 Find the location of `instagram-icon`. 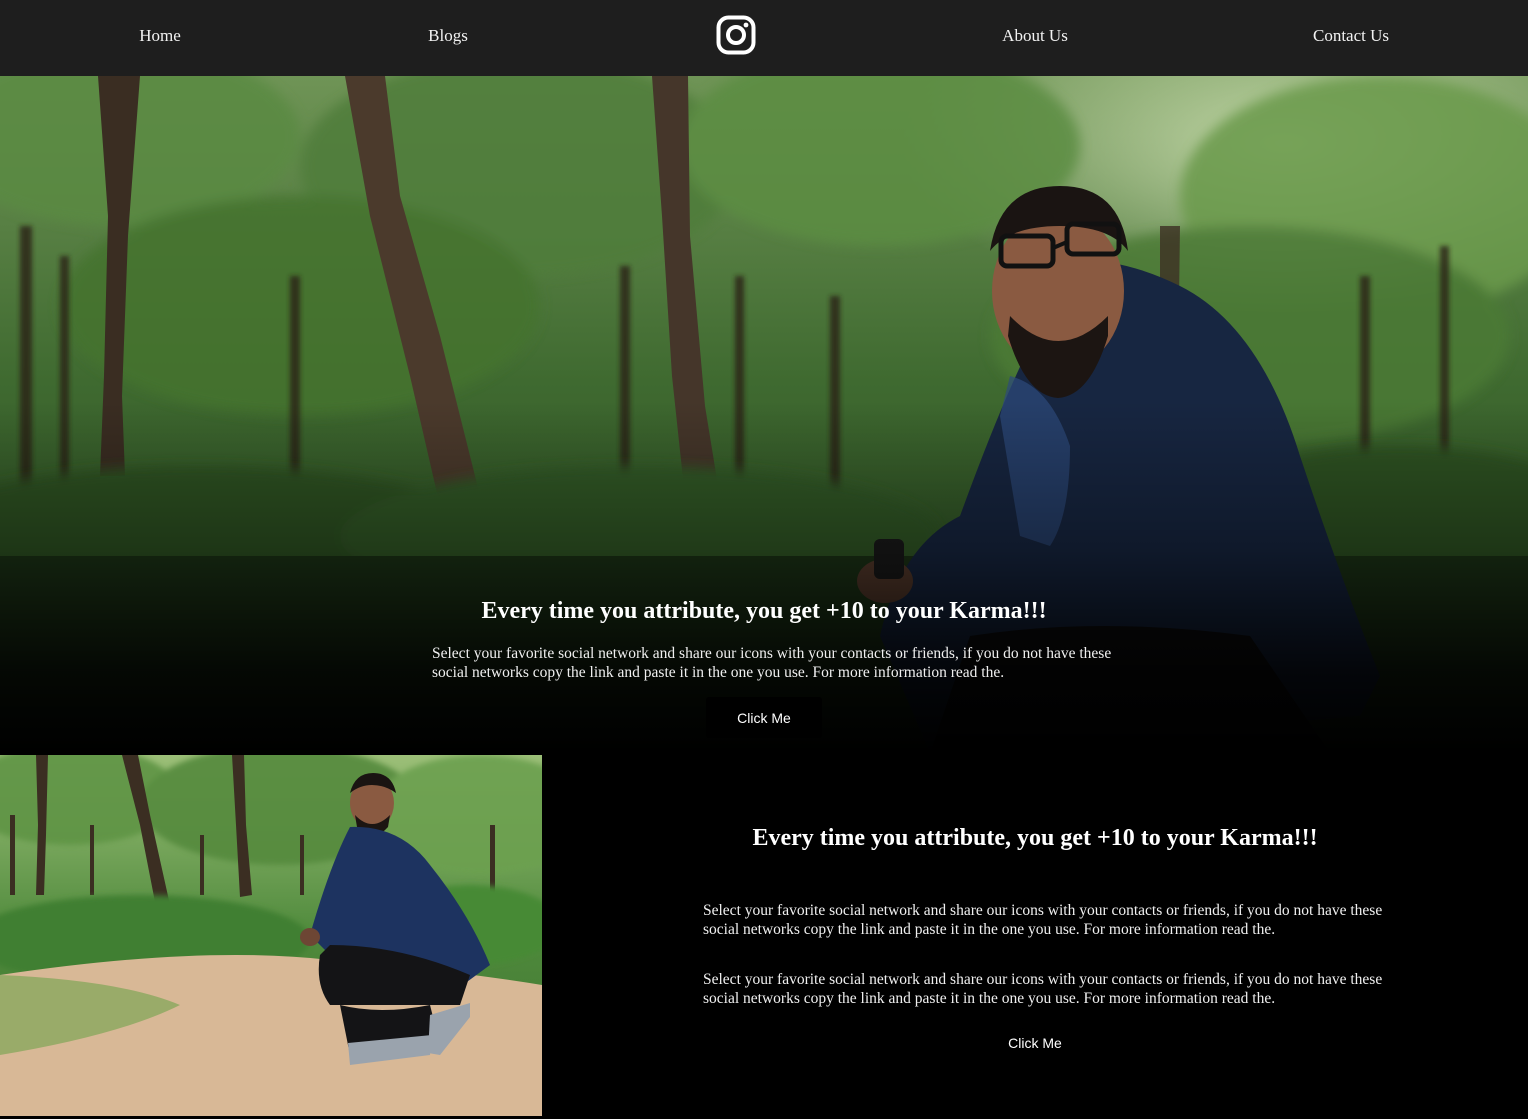

instagram-icon is located at coordinates (736, 35).